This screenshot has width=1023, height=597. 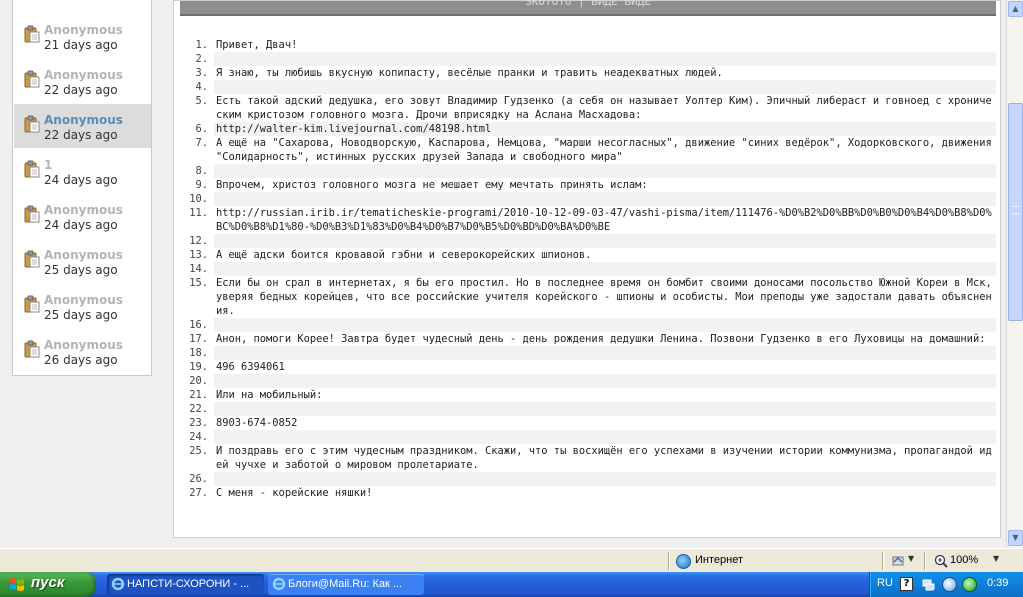 What do you see at coordinates (48, 165) in the screenshot?
I see `paste-author: 1` at bounding box center [48, 165].